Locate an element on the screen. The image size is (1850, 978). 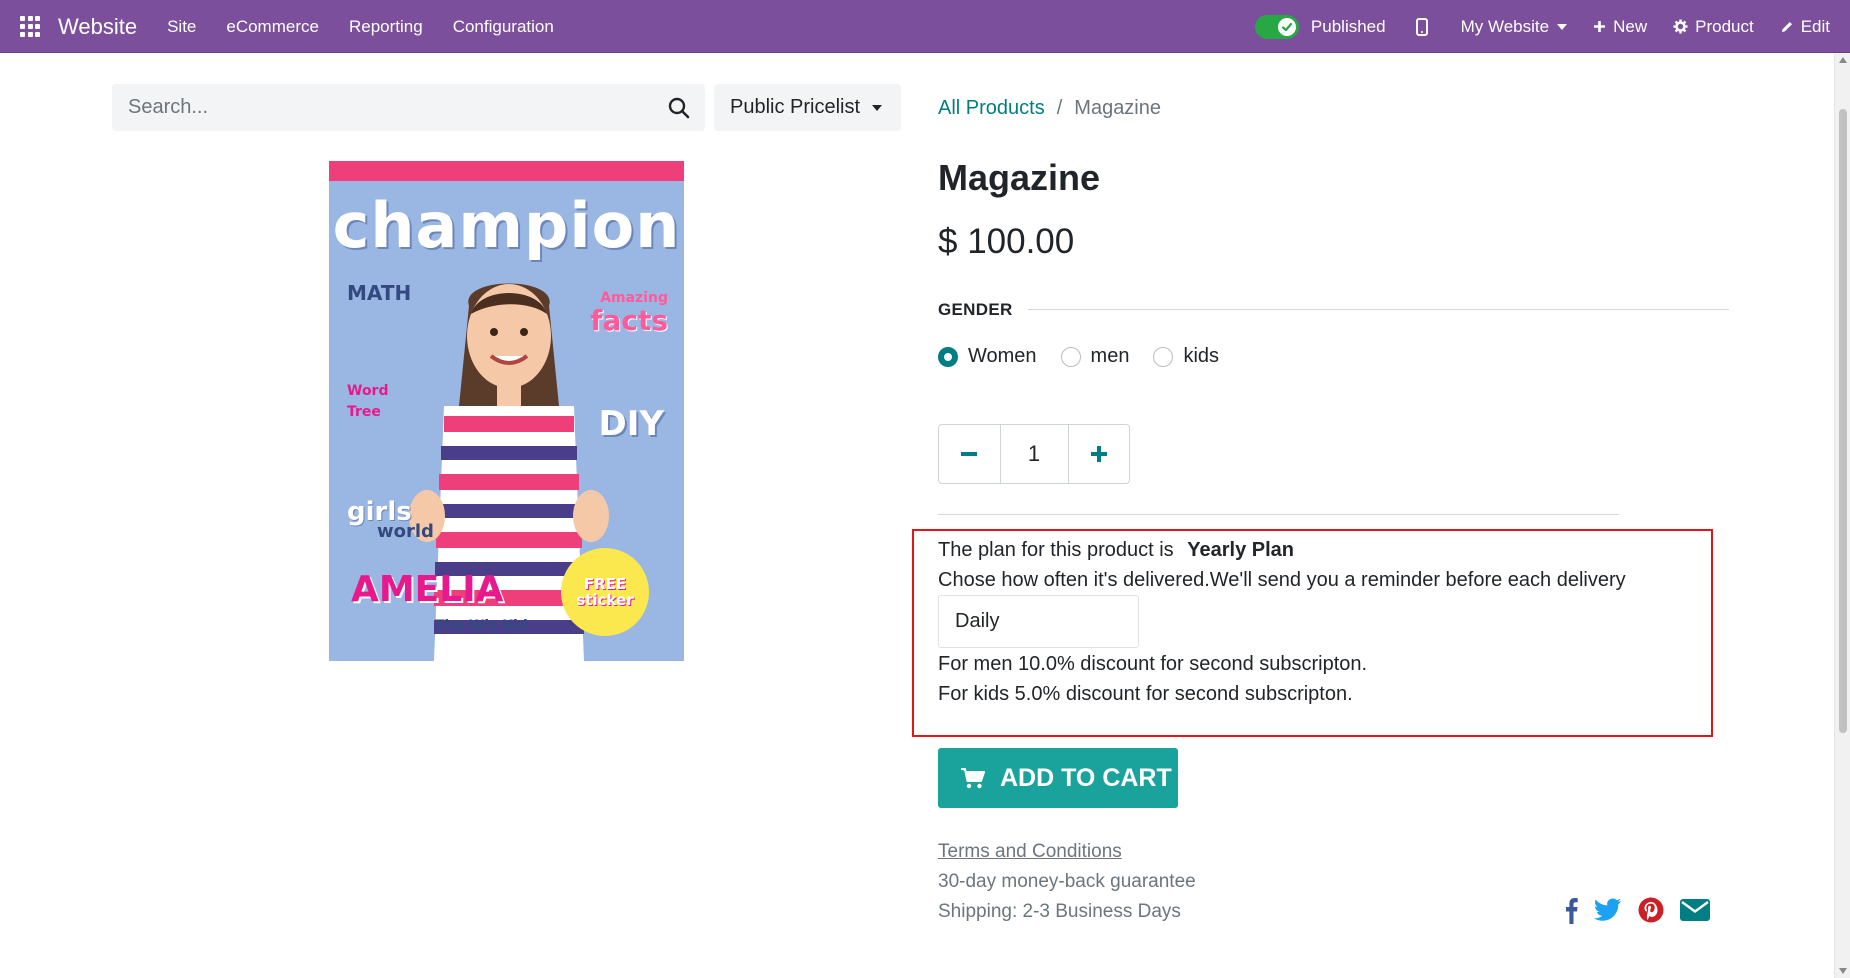
edit-button-label: Edit is located at coordinates (1815, 26).